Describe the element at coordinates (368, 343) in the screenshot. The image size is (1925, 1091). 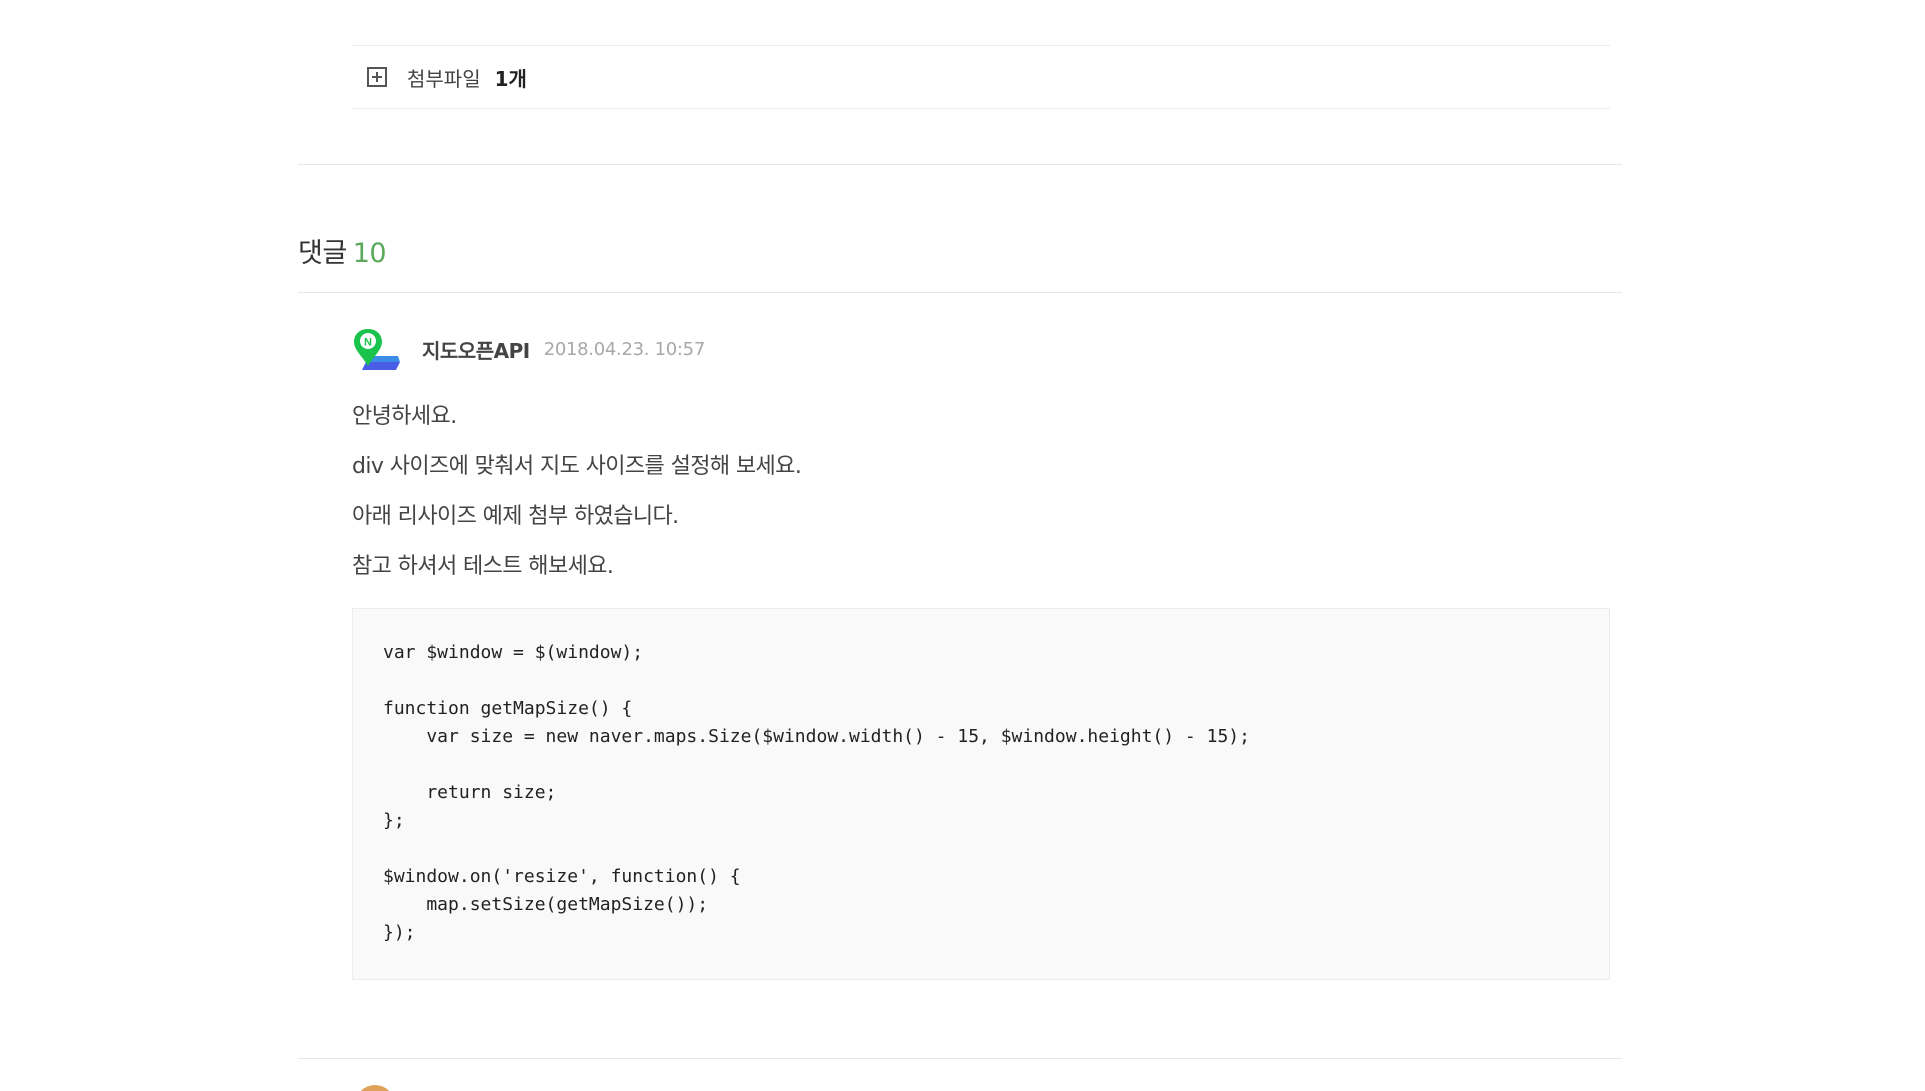
I see `svg-text: N` at that location.